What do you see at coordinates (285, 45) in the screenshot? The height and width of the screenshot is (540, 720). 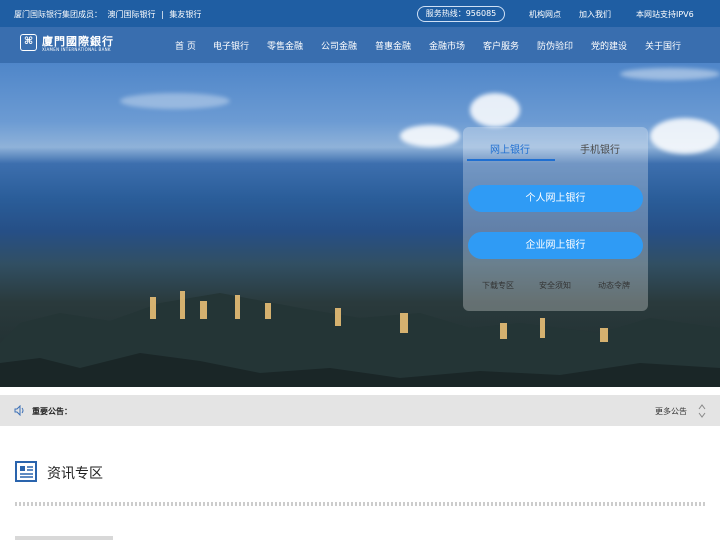 I see `nav-retail: 零售金融` at bounding box center [285, 45].